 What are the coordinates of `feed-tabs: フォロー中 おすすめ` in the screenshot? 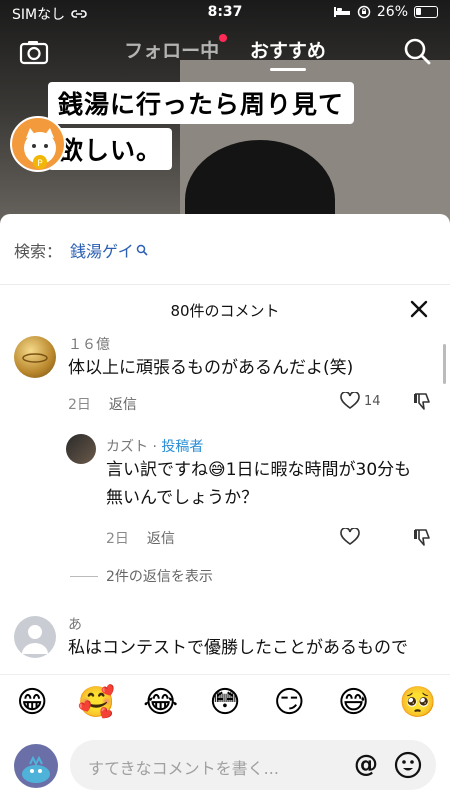 It's located at (225, 52).